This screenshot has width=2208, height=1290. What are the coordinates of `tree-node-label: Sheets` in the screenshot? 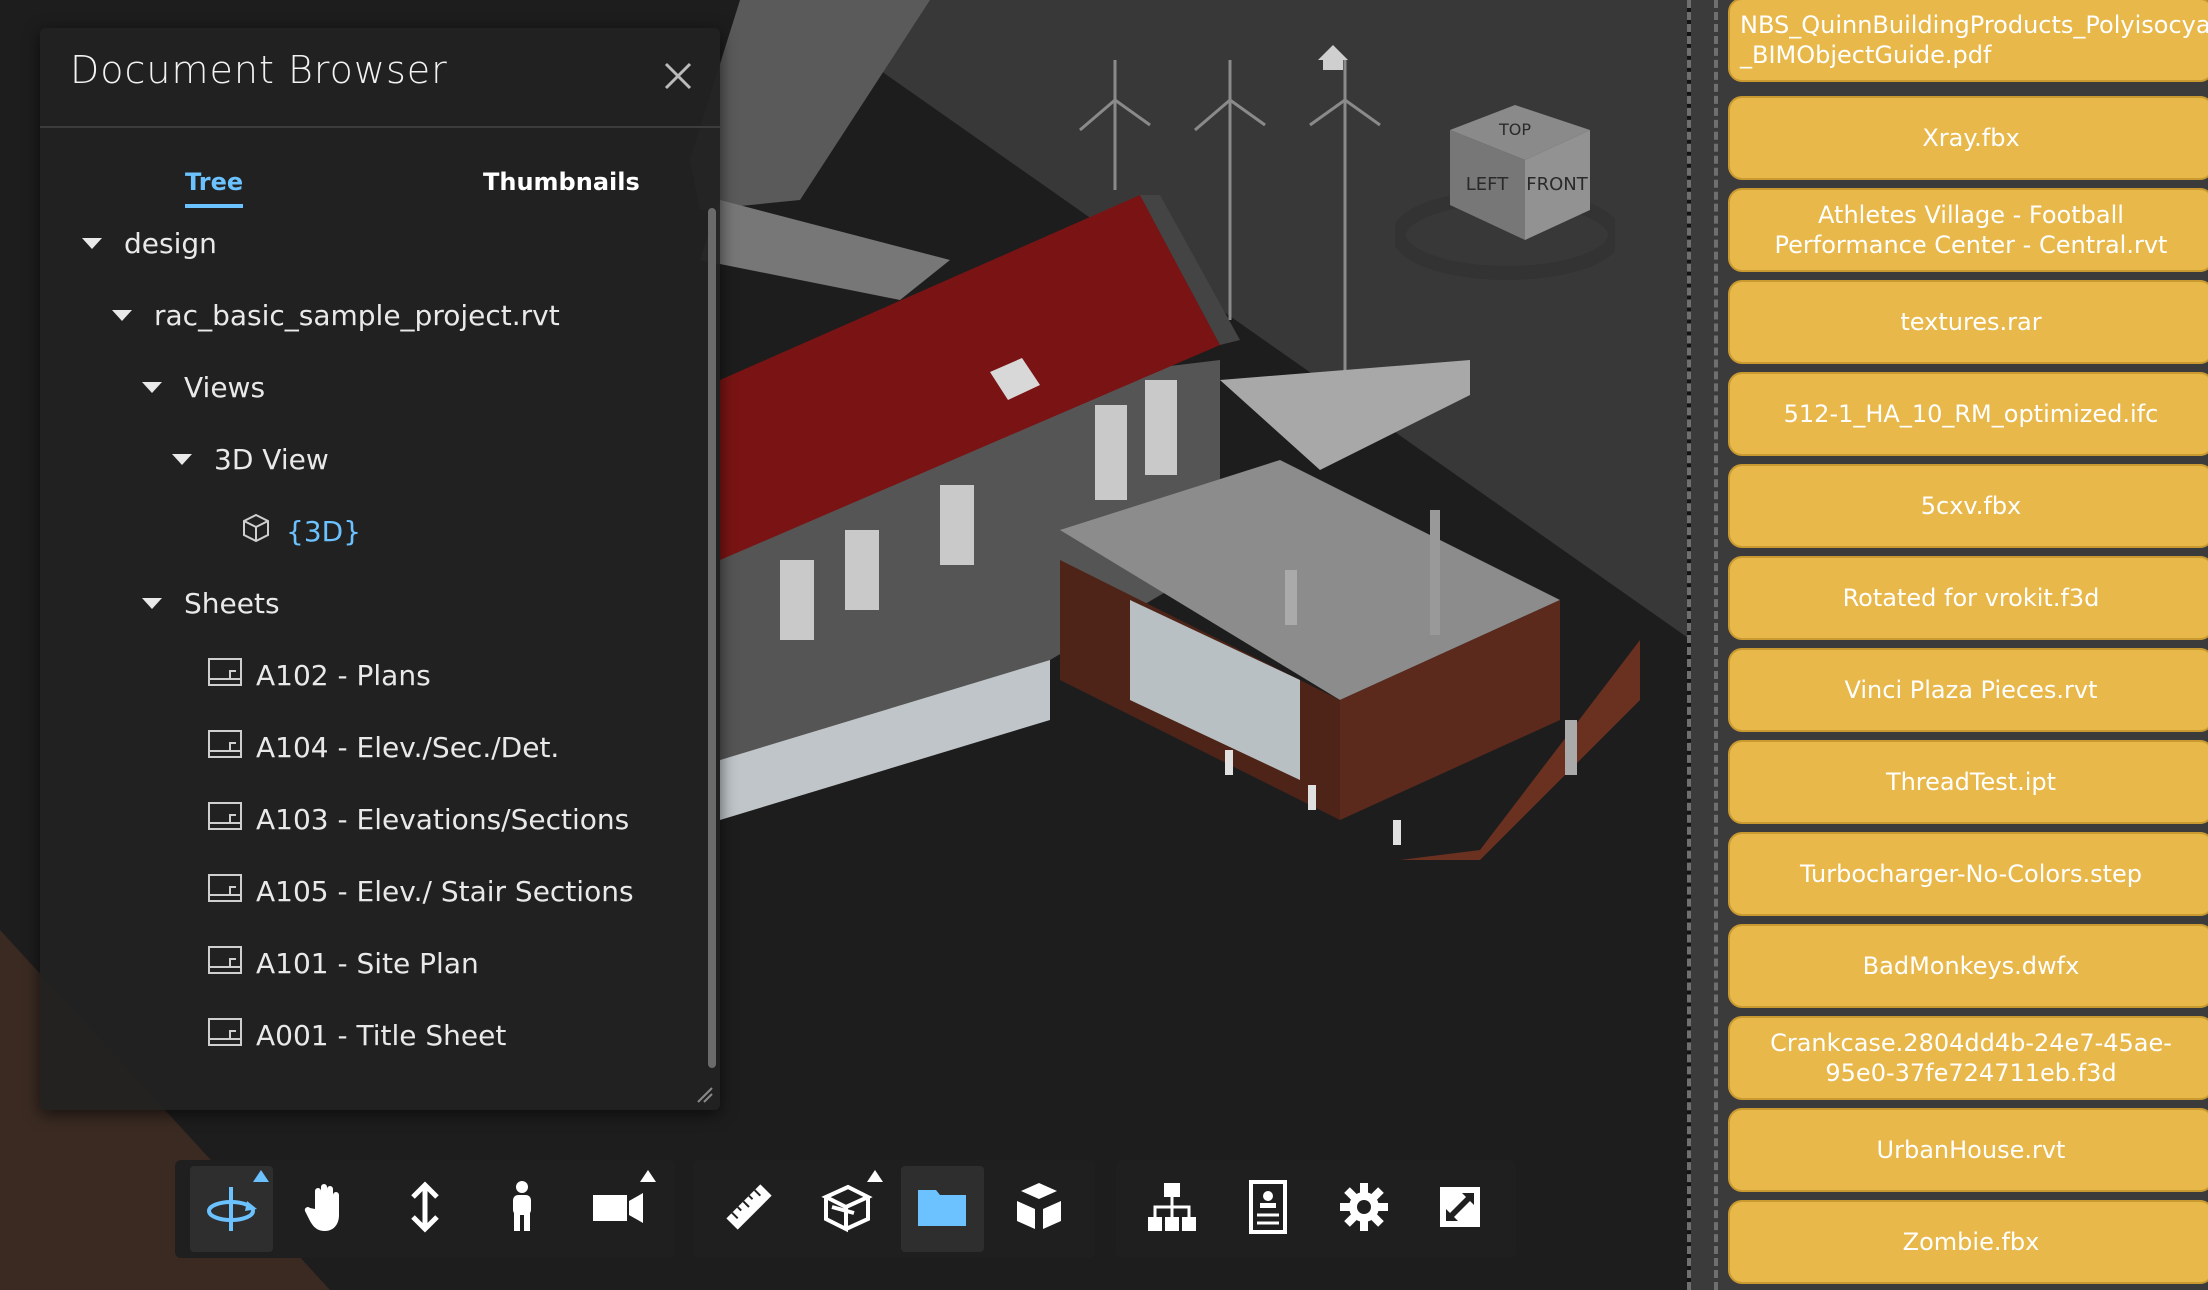 It's located at (232, 603).